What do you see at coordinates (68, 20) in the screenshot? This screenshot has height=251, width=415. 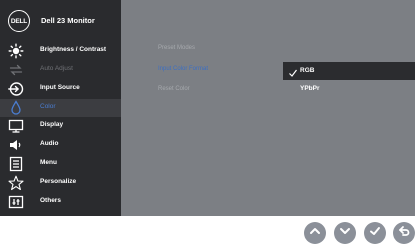 I see `monitor-title: Dell 23 Monitor` at bounding box center [68, 20].